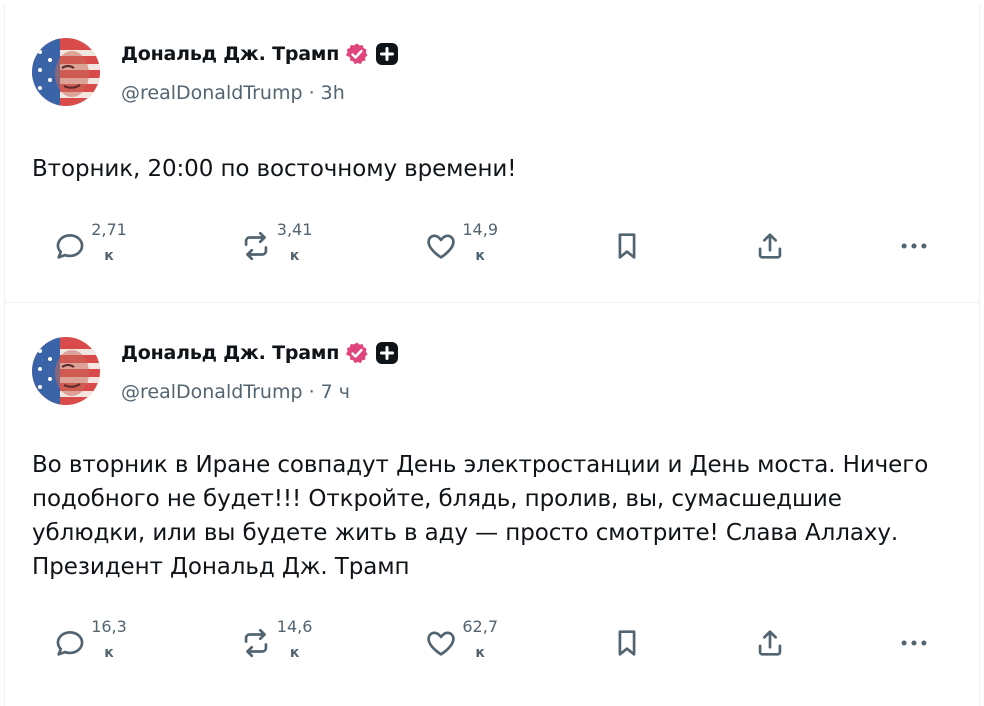 The height and width of the screenshot is (706, 984). Describe the element at coordinates (335, 392) in the screenshot. I see `timestamp: 7 ч` at that location.